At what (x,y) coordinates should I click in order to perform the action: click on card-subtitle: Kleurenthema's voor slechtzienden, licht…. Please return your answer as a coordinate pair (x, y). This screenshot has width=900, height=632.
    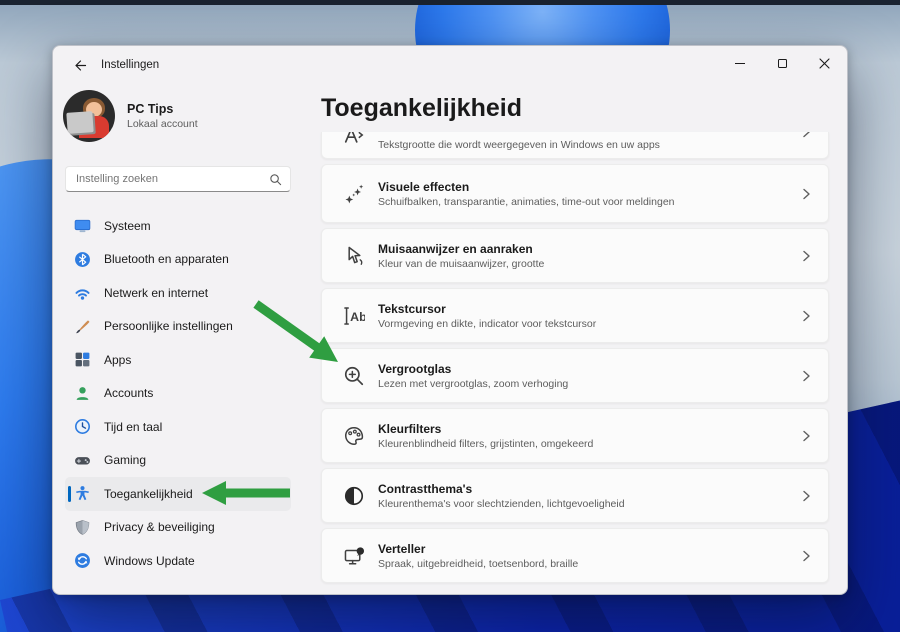
    Looking at the image, I should click on (501, 503).